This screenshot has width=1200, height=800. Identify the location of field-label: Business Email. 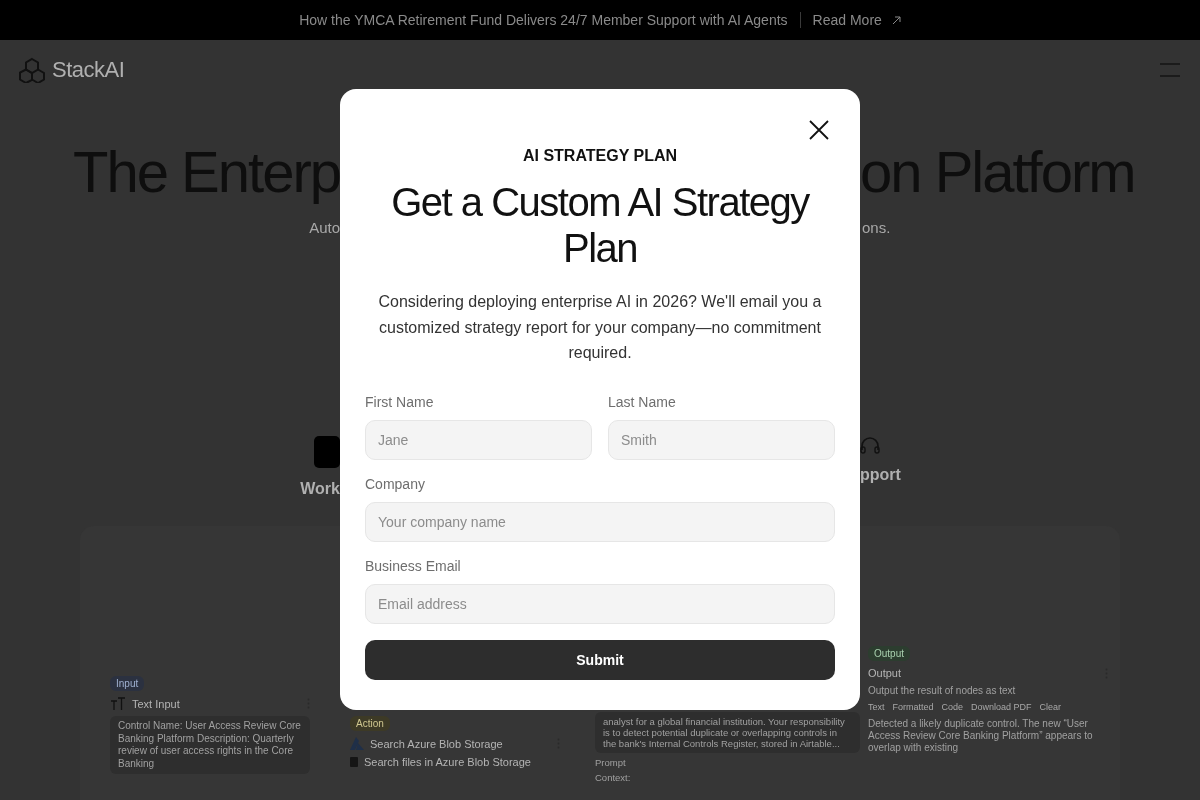
(413, 565).